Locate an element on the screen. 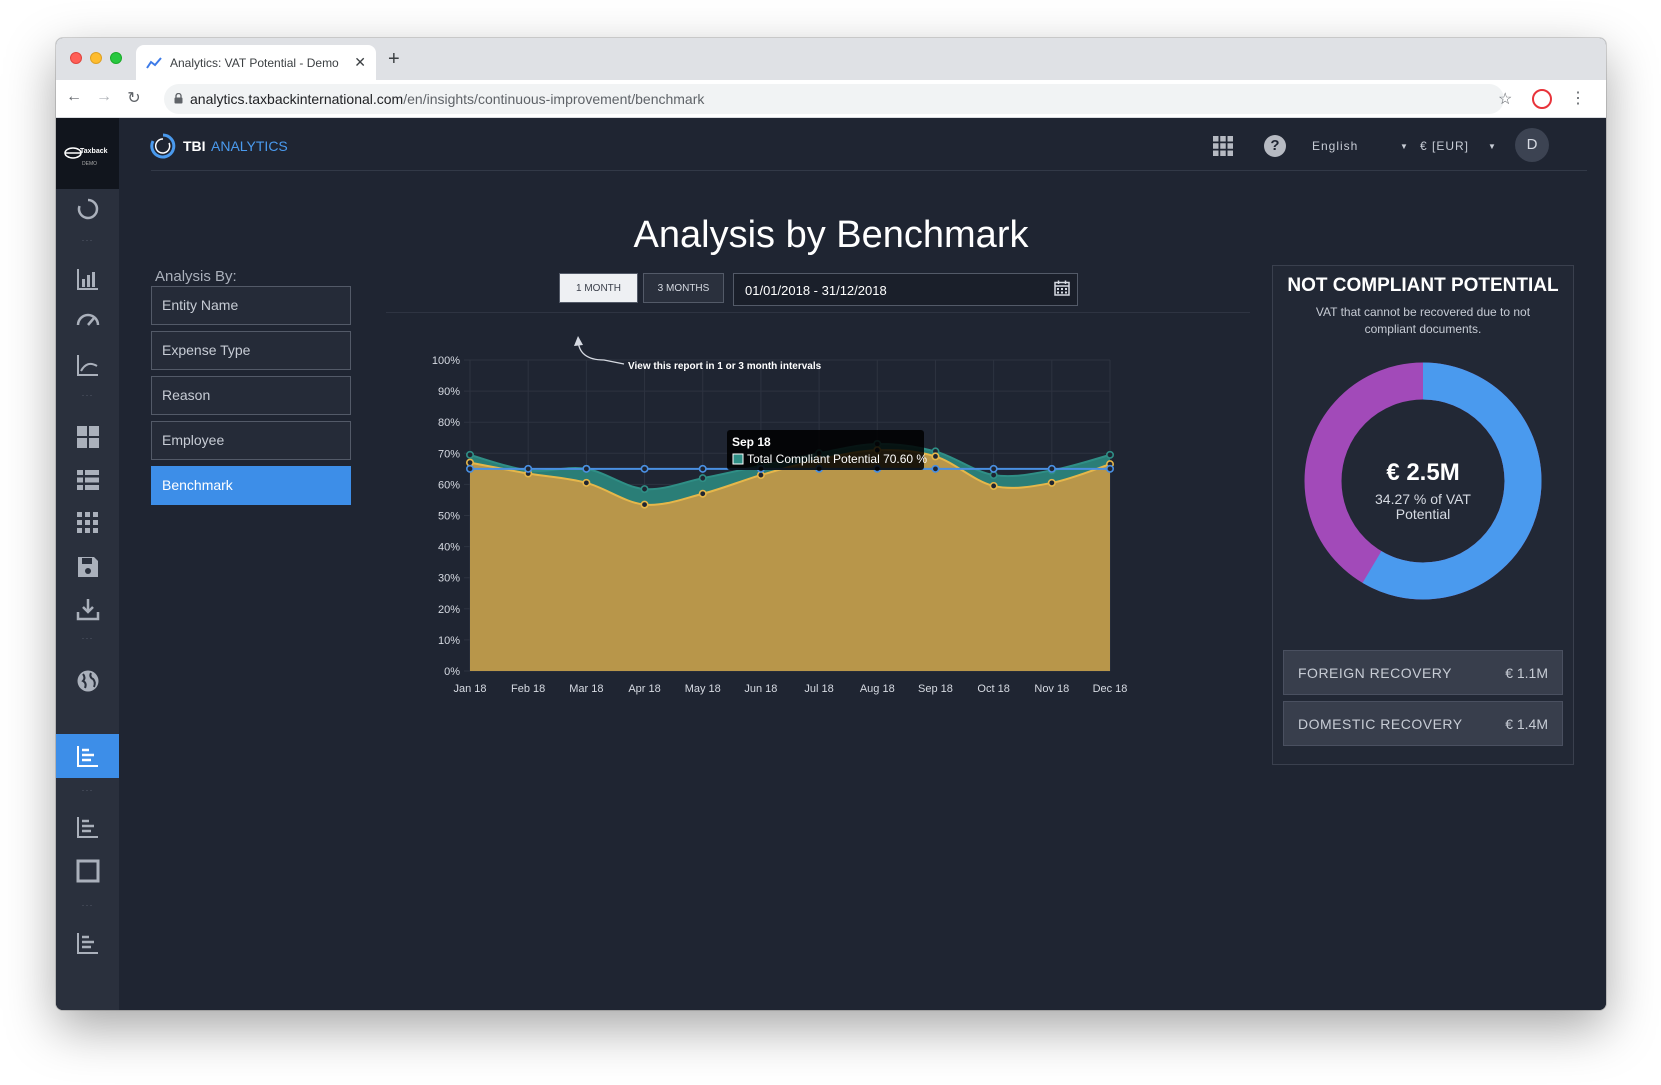 The image size is (1661, 1085). new-tab-button: + is located at coordinates (394, 59).